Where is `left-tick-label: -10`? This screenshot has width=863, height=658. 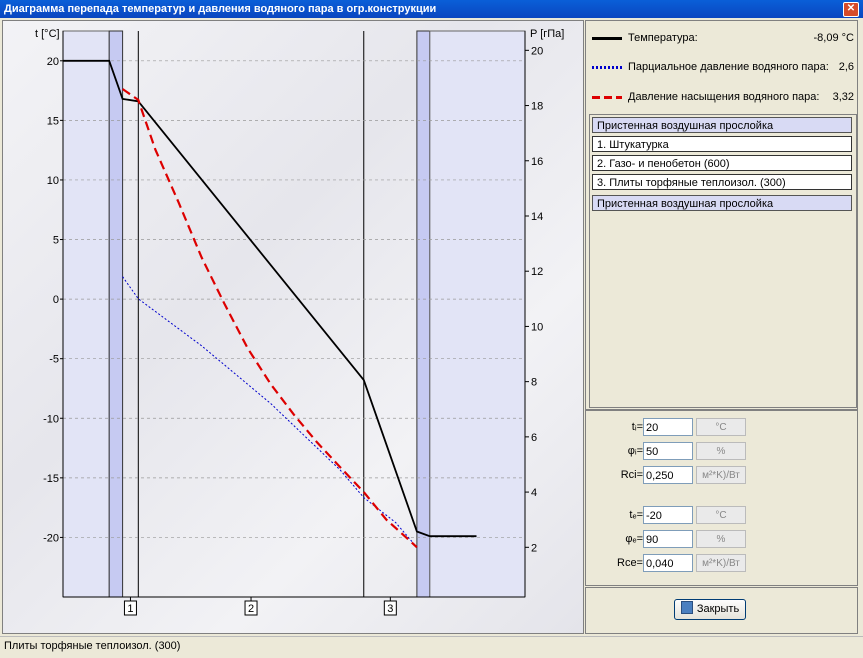
left-tick-label: -10 is located at coordinates (51, 419).